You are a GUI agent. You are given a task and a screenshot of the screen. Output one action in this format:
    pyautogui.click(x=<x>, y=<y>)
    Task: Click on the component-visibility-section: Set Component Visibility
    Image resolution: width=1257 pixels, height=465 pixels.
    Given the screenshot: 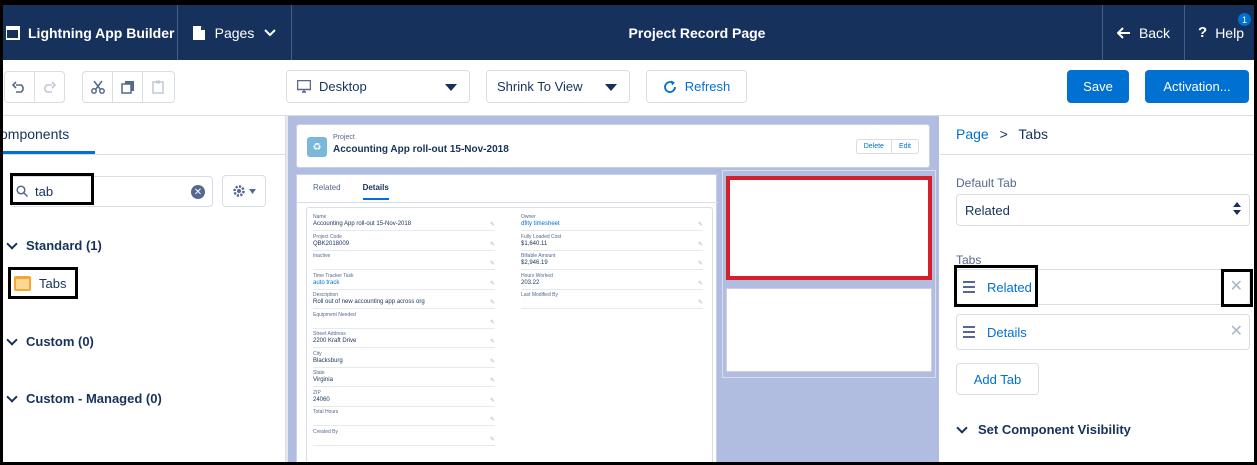 What is the action you would take?
    pyautogui.click(x=1043, y=429)
    